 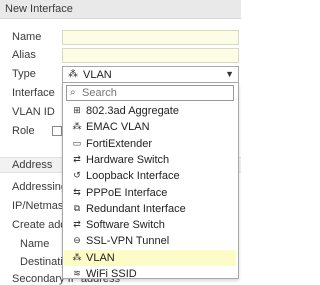 I want to click on dropdown-option: ⁂ EMAC VLAN, so click(x=150, y=127).